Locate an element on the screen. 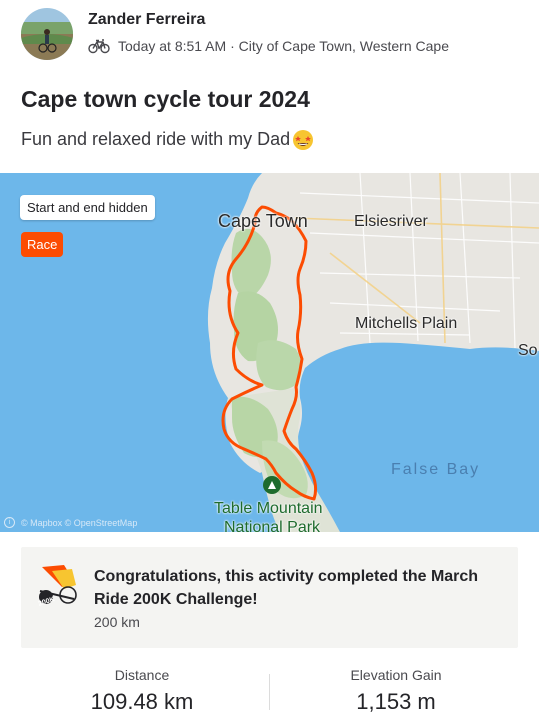 This screenshot has width=539, height=720. activity-description: Fun and relaxed ride with my Dad is located at coordinates (168, 139).